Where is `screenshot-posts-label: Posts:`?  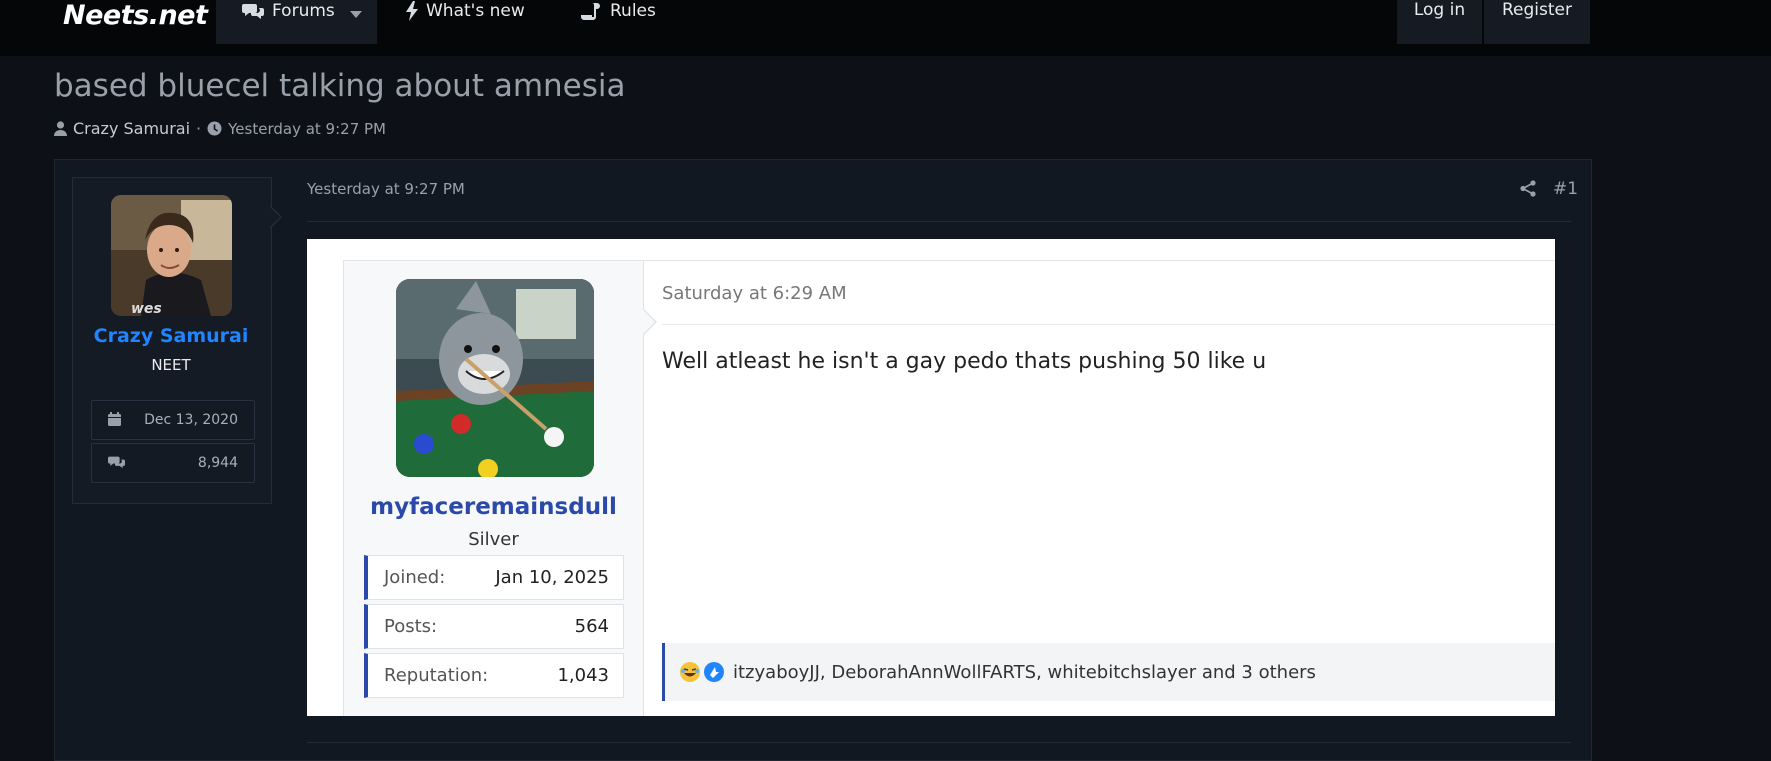
screenshot-posts-label: Posts: is located at coordinates (411, 626).